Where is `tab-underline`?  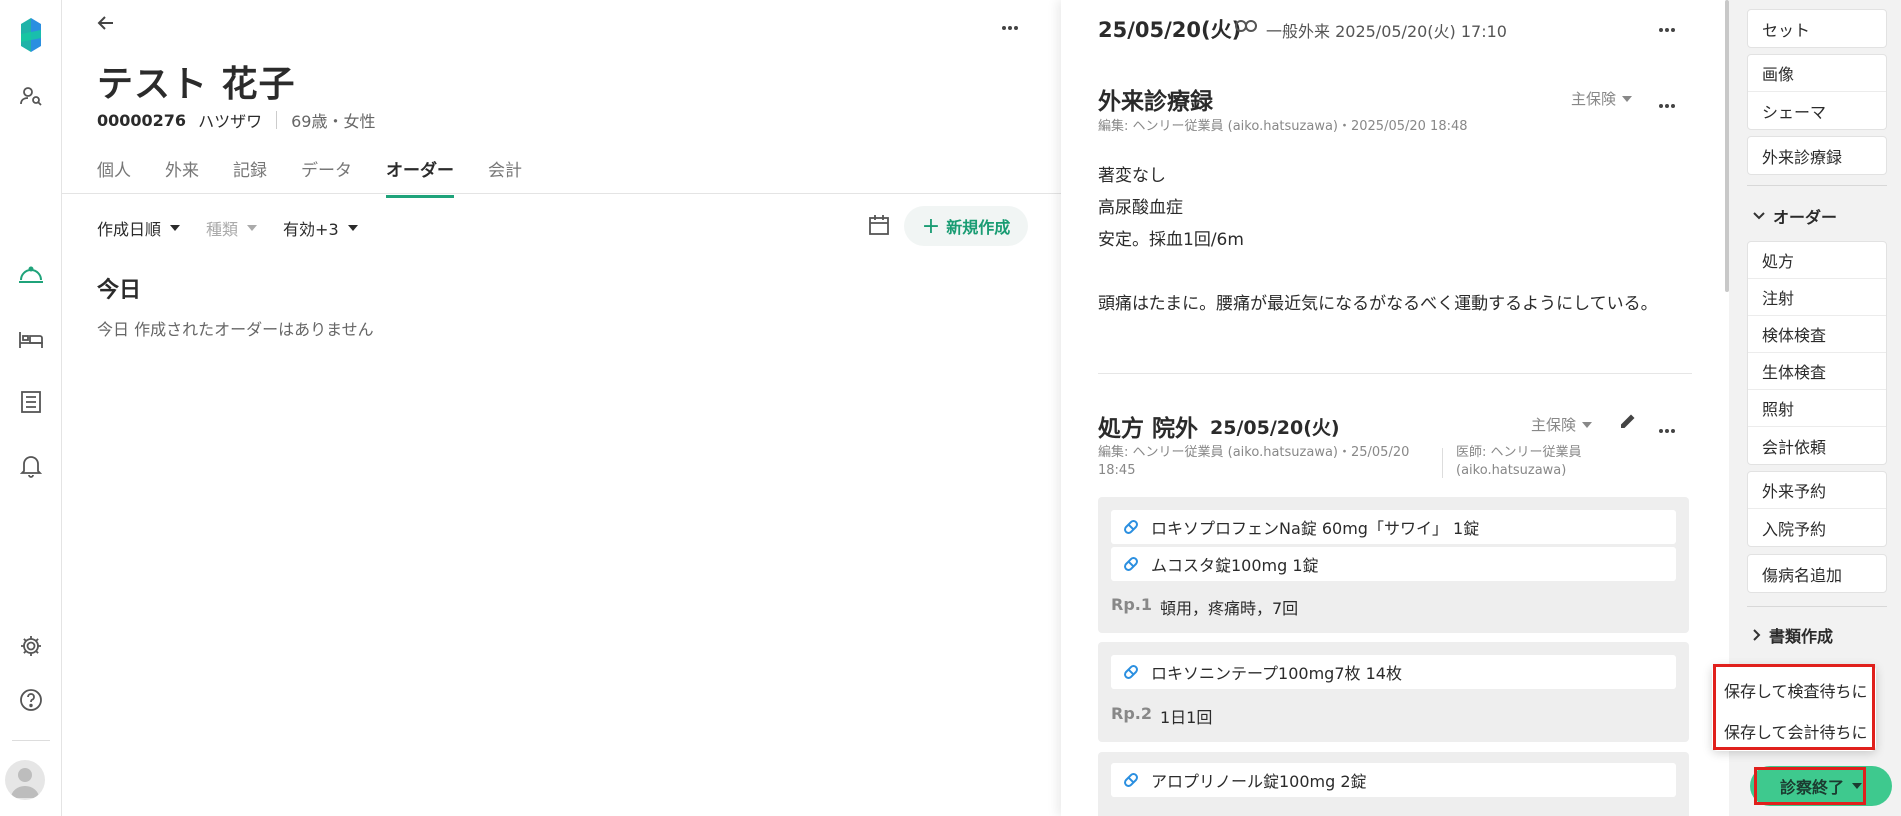 tab-underline is located at coordinates (561, 193).